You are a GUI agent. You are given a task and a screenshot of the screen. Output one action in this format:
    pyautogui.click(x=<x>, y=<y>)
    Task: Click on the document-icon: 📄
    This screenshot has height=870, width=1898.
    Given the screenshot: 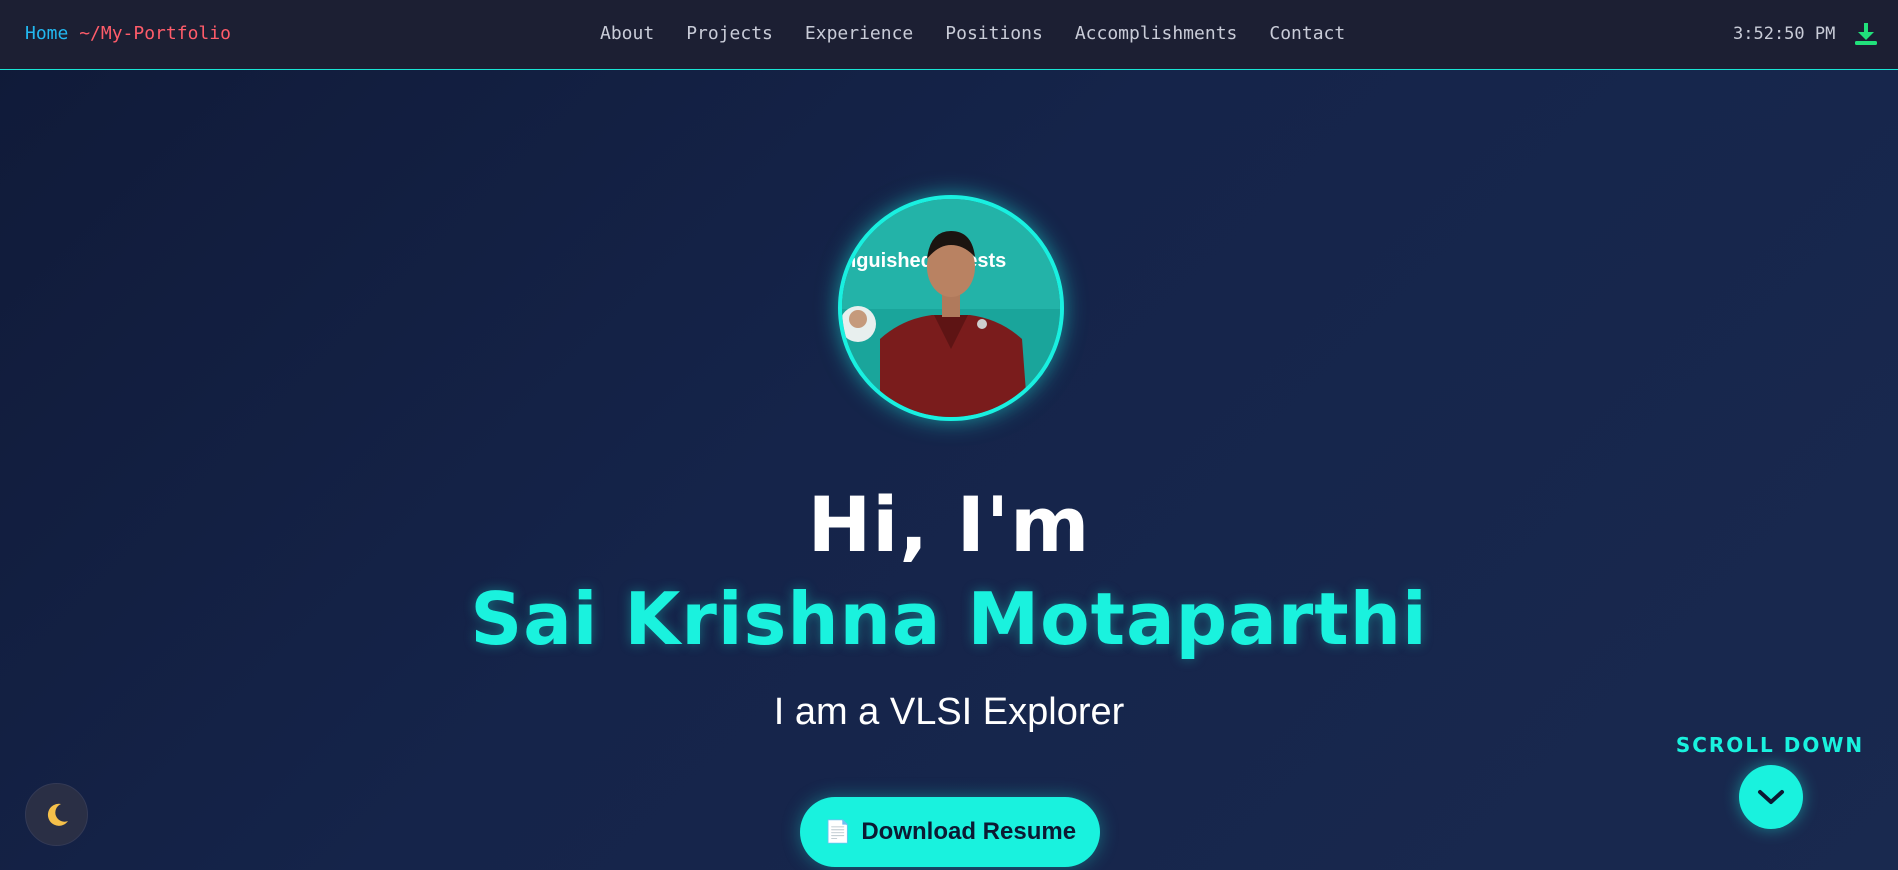 What is the action you would take?
    pyautogui.click(x=837, y=831)
    